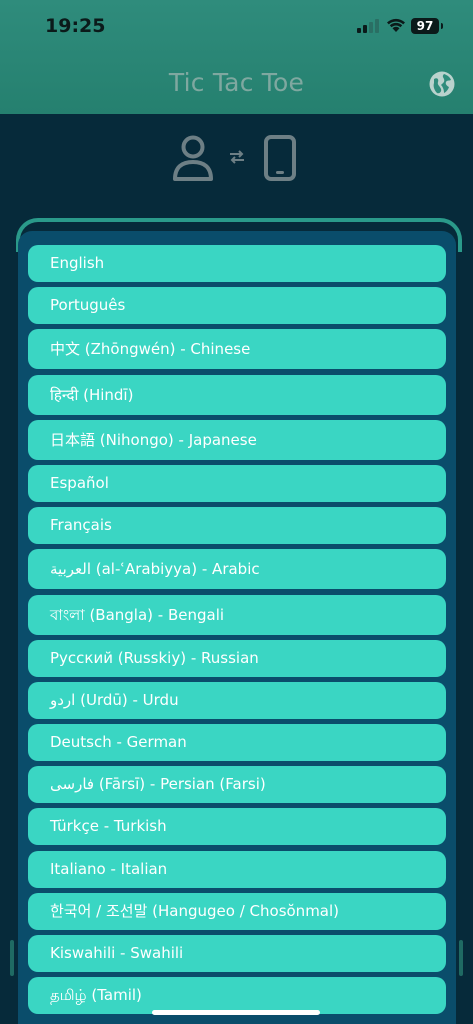  I want to click on language-item-persian: فارسی (Fārsī) - Persian (Farsi), so click(237, 785).